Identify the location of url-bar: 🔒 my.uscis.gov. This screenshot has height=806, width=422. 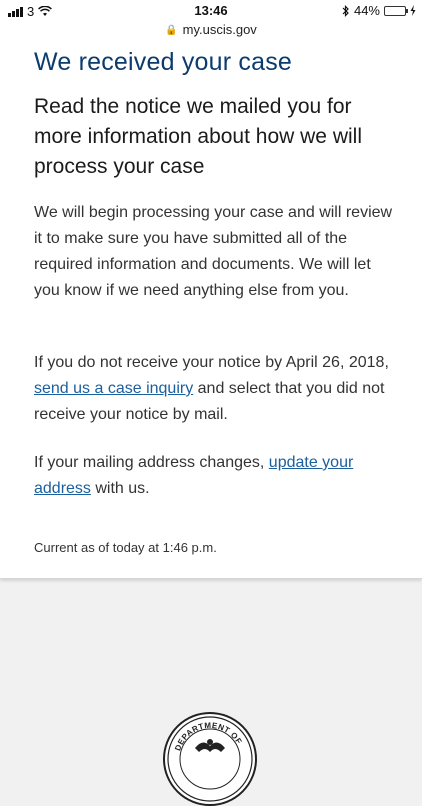
(211, 31).